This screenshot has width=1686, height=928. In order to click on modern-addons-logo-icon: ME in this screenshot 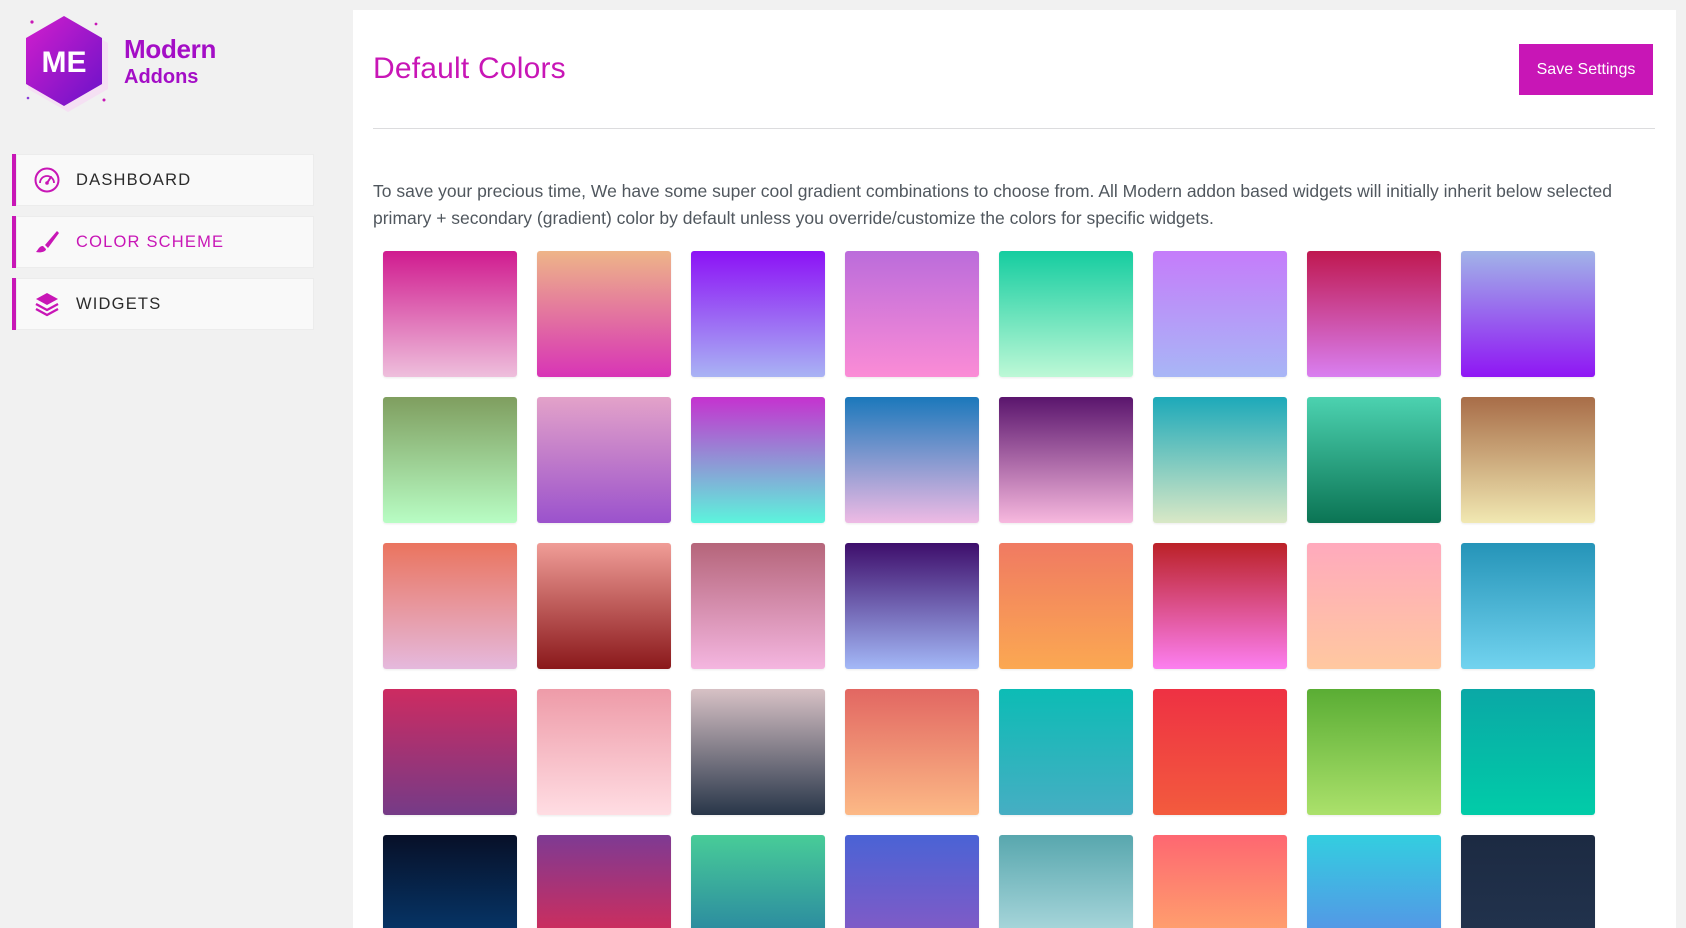, I will do `click(67, 64)`.